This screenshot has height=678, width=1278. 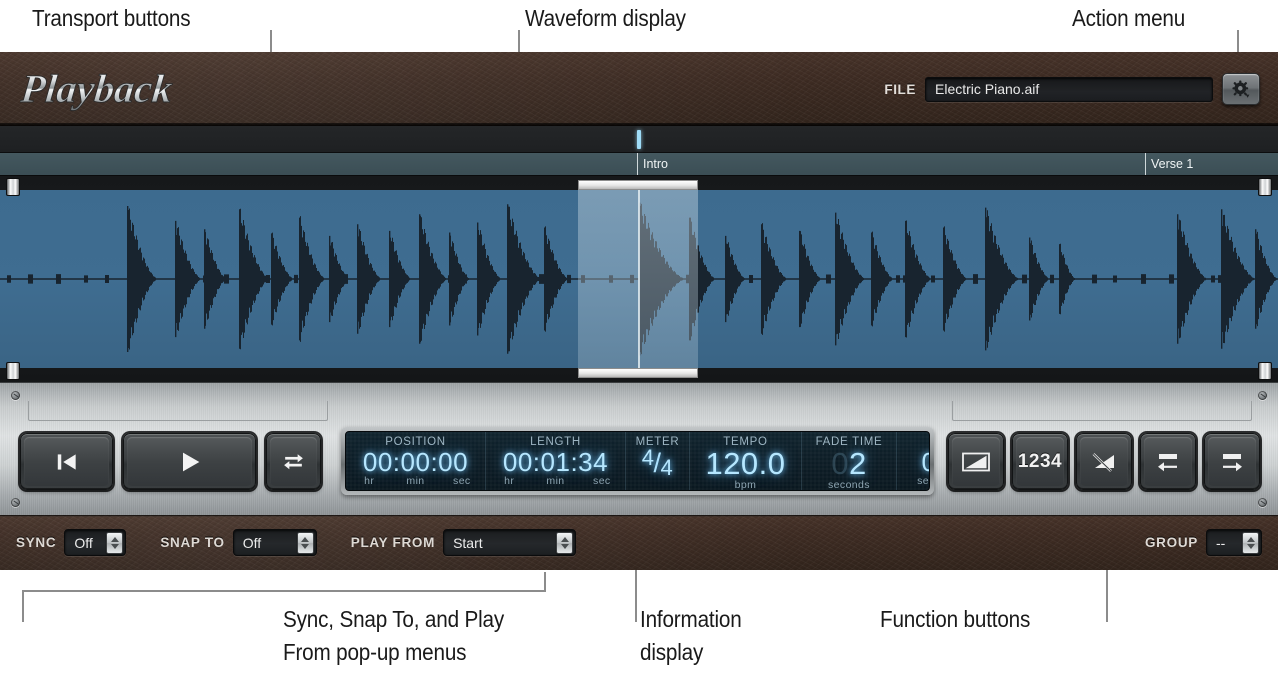 What do you see at coordinates (840, 463) in the screenshot?
I see `fade-time-ghost-digit: 0` at bounding box center [840, 463].